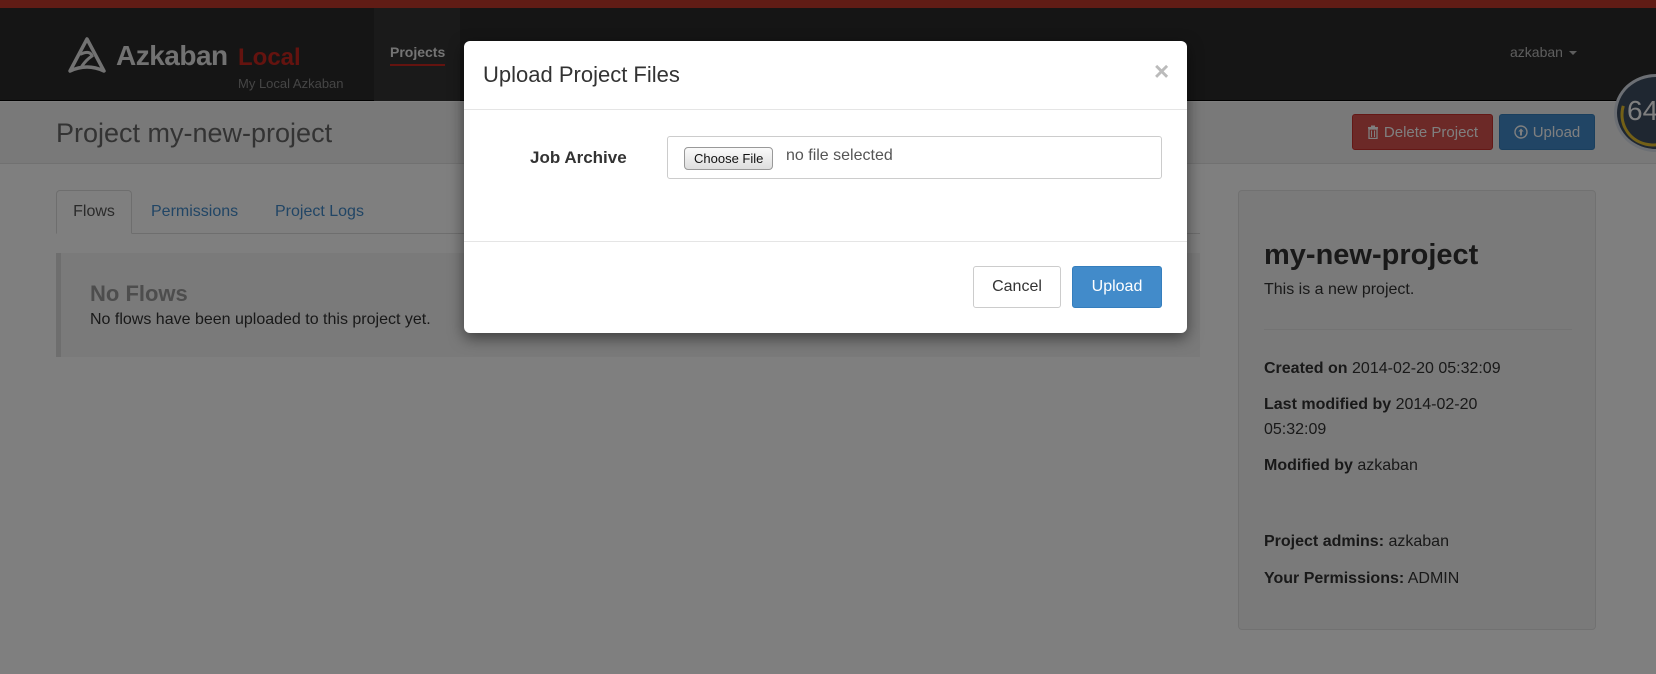 Image resolution: width=1656 pixels, height=674 pixels. What do you see at coordinates (1161, 71) in the screenshot?
I see `close-icon: ×` at bounding box center [1161, 71].